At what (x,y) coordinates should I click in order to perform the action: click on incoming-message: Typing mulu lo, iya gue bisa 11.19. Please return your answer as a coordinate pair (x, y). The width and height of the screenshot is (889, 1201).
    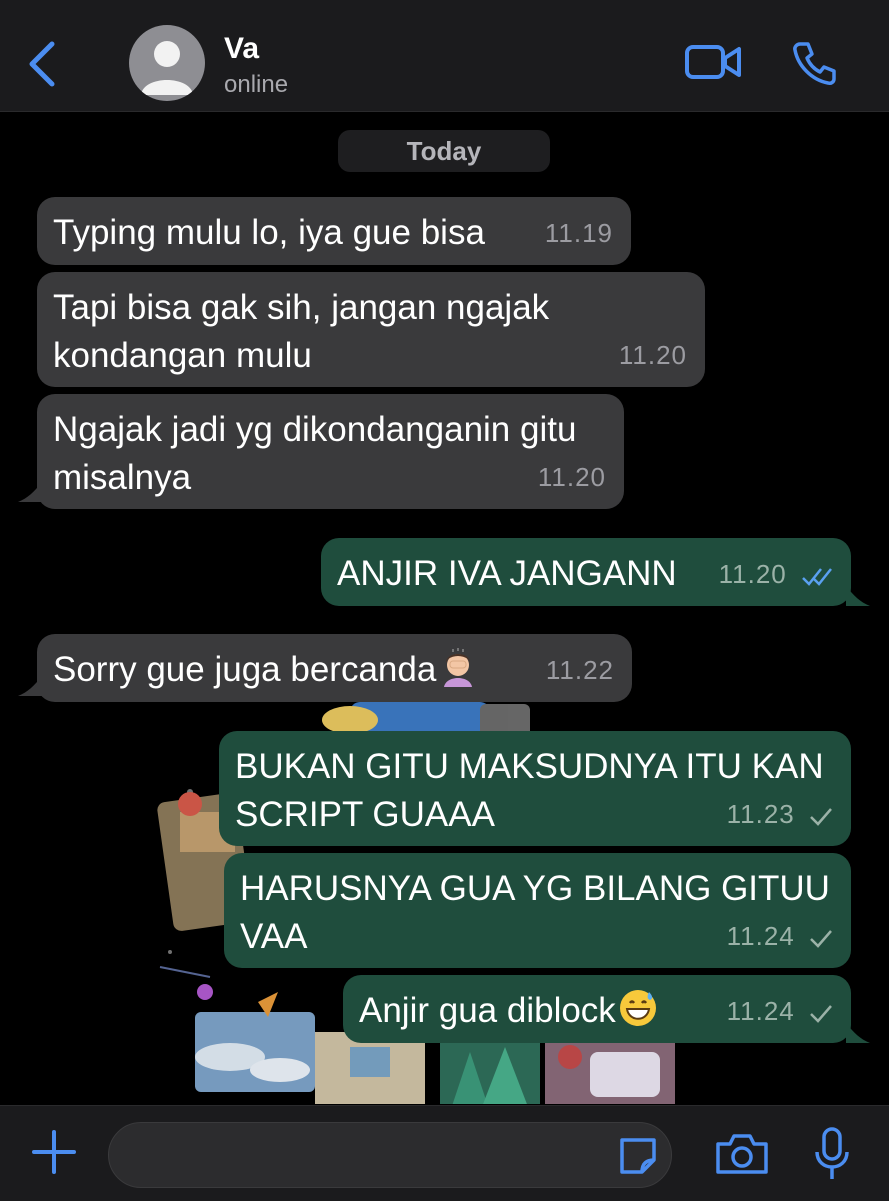
    Looking at the image, I should click on (334, 231).